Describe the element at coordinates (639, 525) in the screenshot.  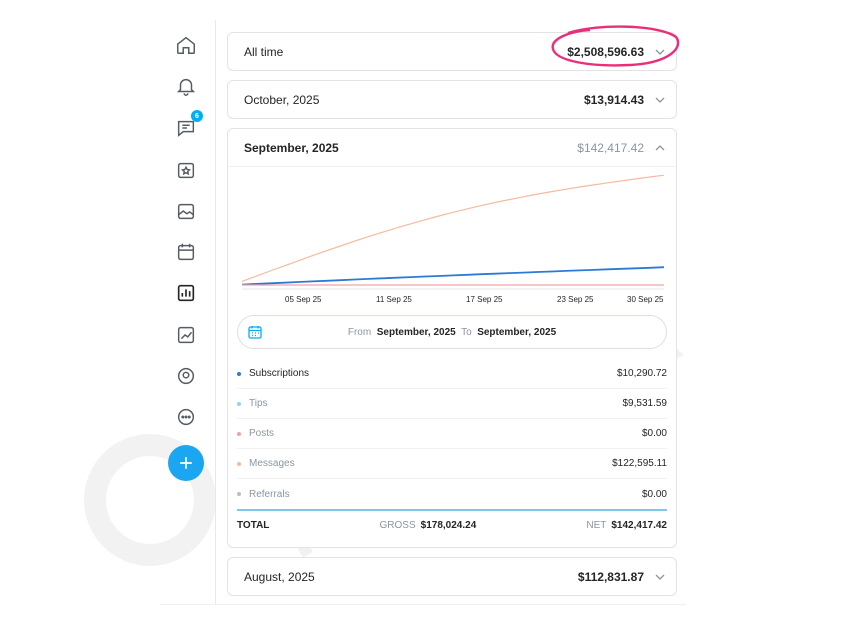
I see `net-value: $142,417.42` at that location.